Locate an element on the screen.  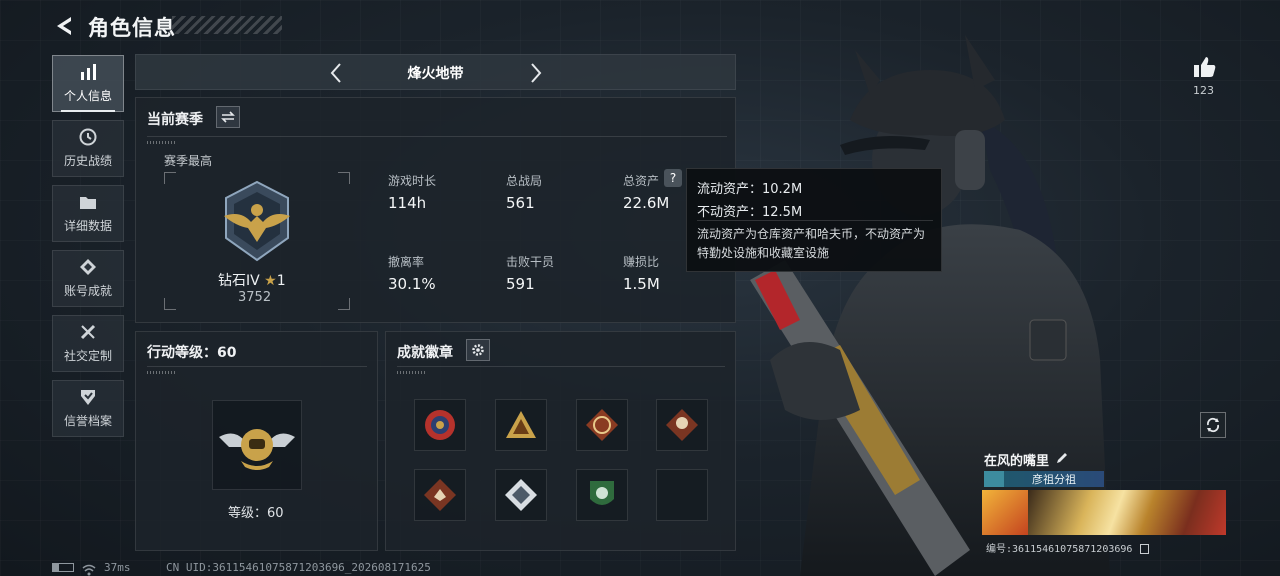
bar-chart-icon is located at coordinates (88, 72).